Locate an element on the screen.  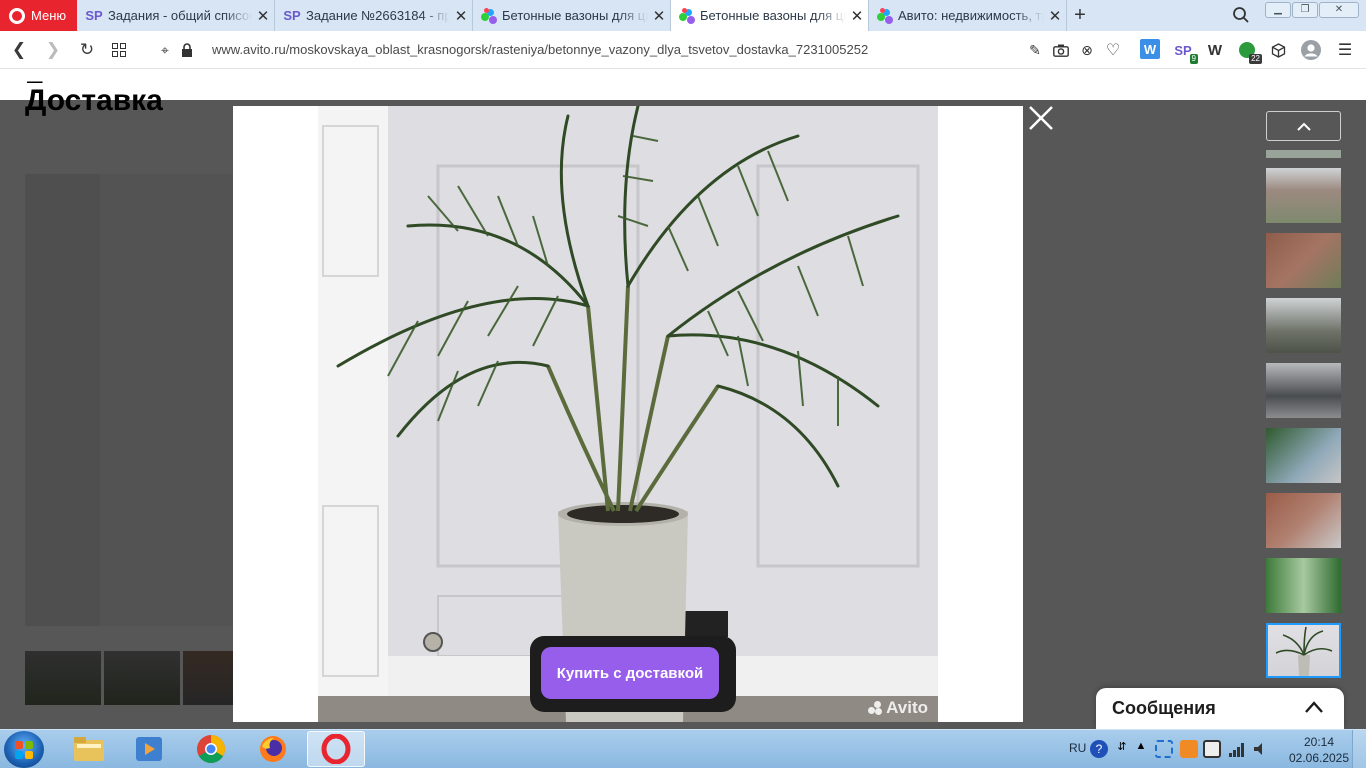
buy-button-container: Купить с доставкой is located at coordinates (633, 674).